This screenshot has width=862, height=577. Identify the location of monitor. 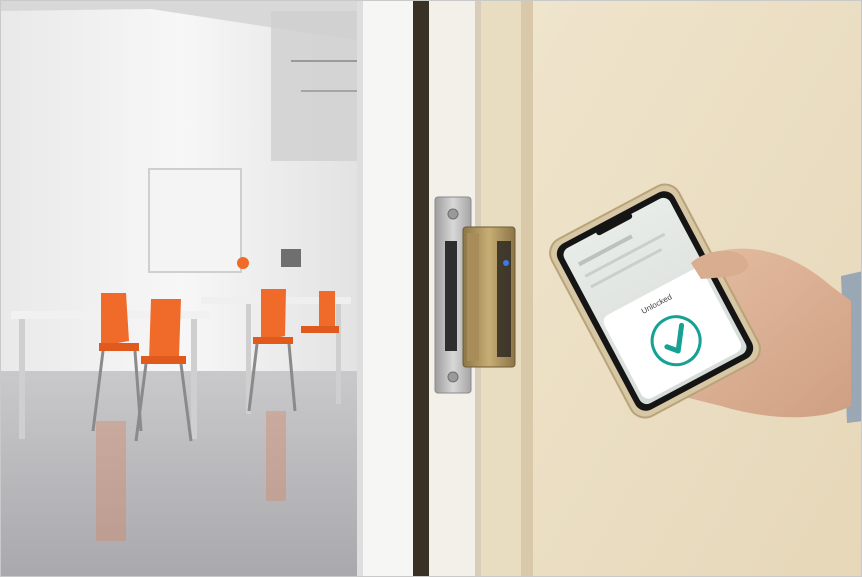
(291, 258).